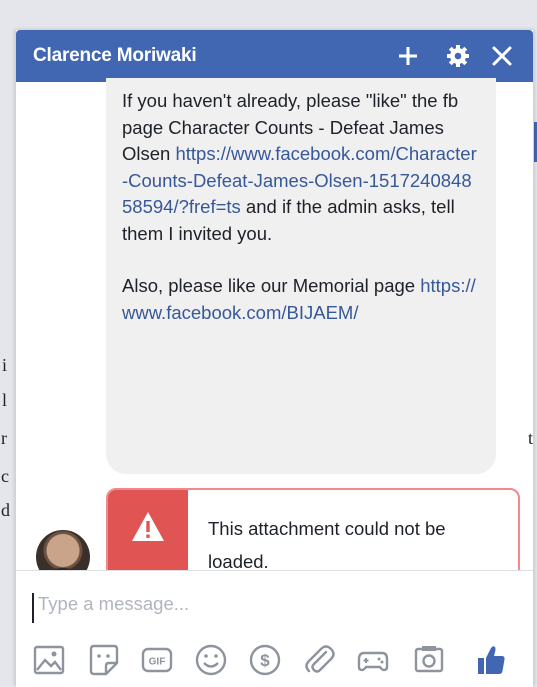  I want to click on background-text-fragment: d, so click(5, 510).